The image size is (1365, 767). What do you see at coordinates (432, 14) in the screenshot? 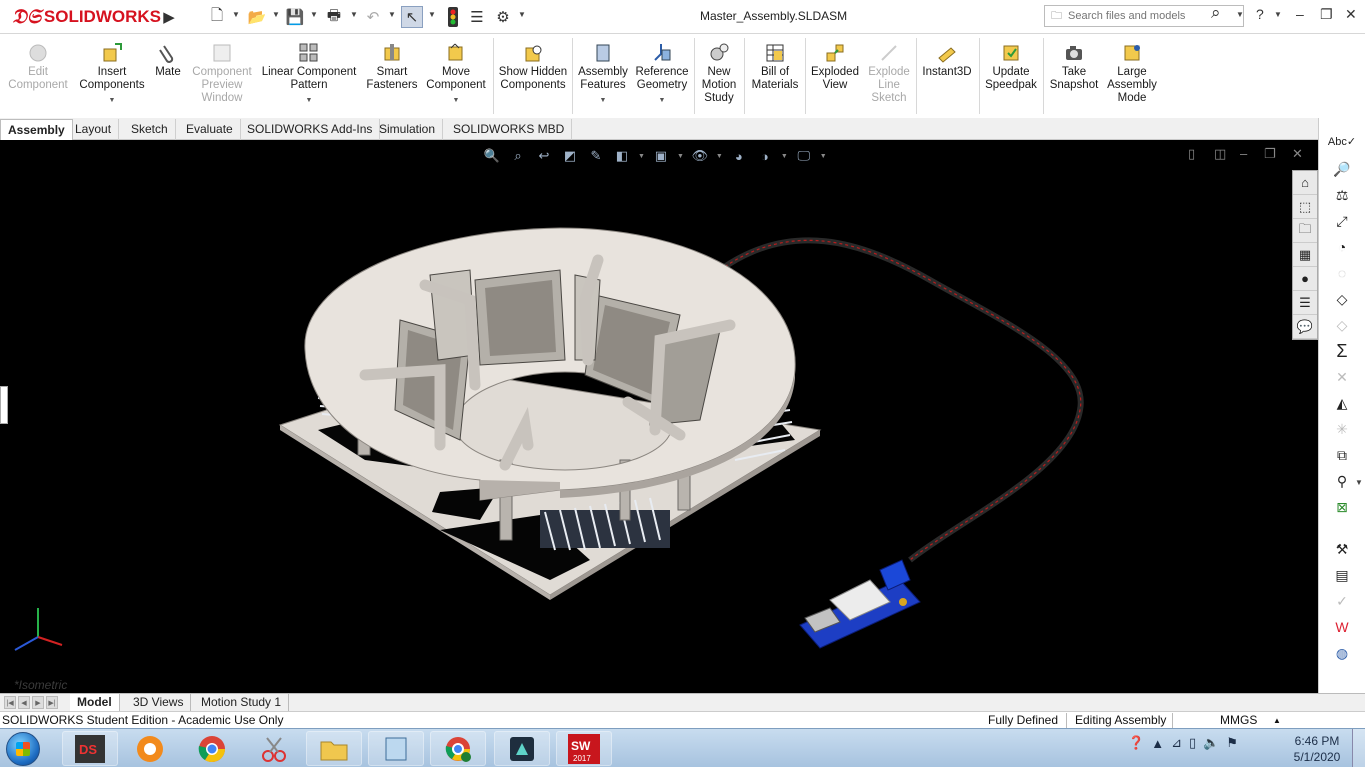
I see `select-dropdown-icon: ▼` at bounding box center [432, 14].